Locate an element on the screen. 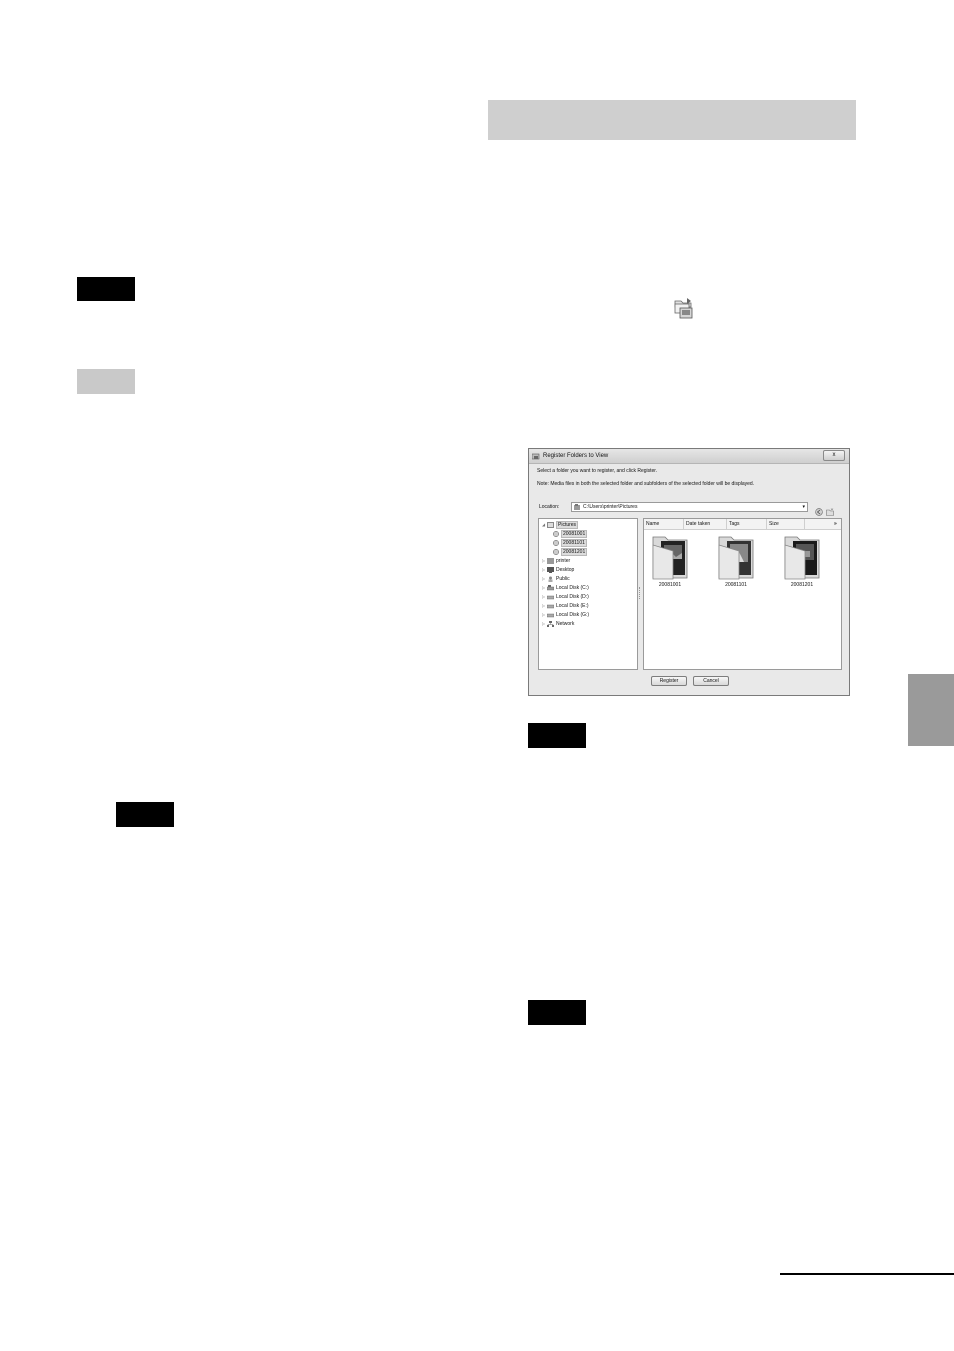 The image size is (954, 1351). tip-tag is located at coordinates (106, 381).